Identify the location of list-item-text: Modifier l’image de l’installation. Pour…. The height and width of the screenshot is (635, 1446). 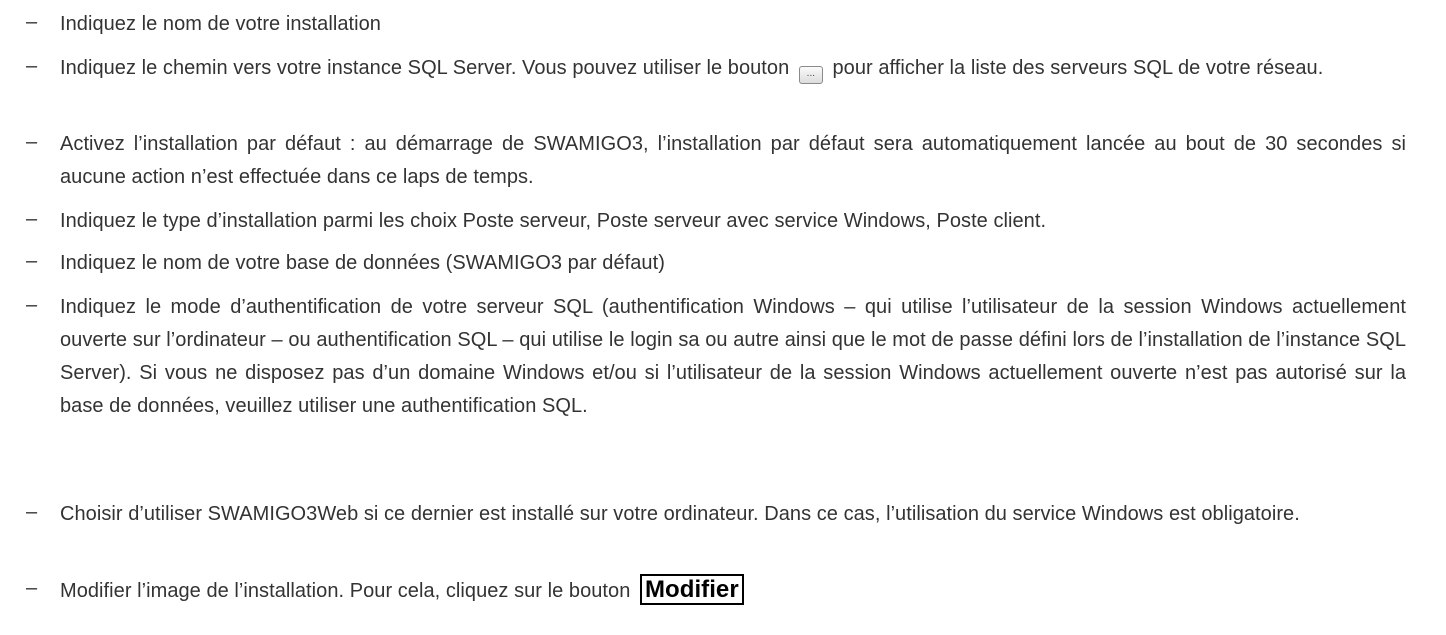
(733, 591).